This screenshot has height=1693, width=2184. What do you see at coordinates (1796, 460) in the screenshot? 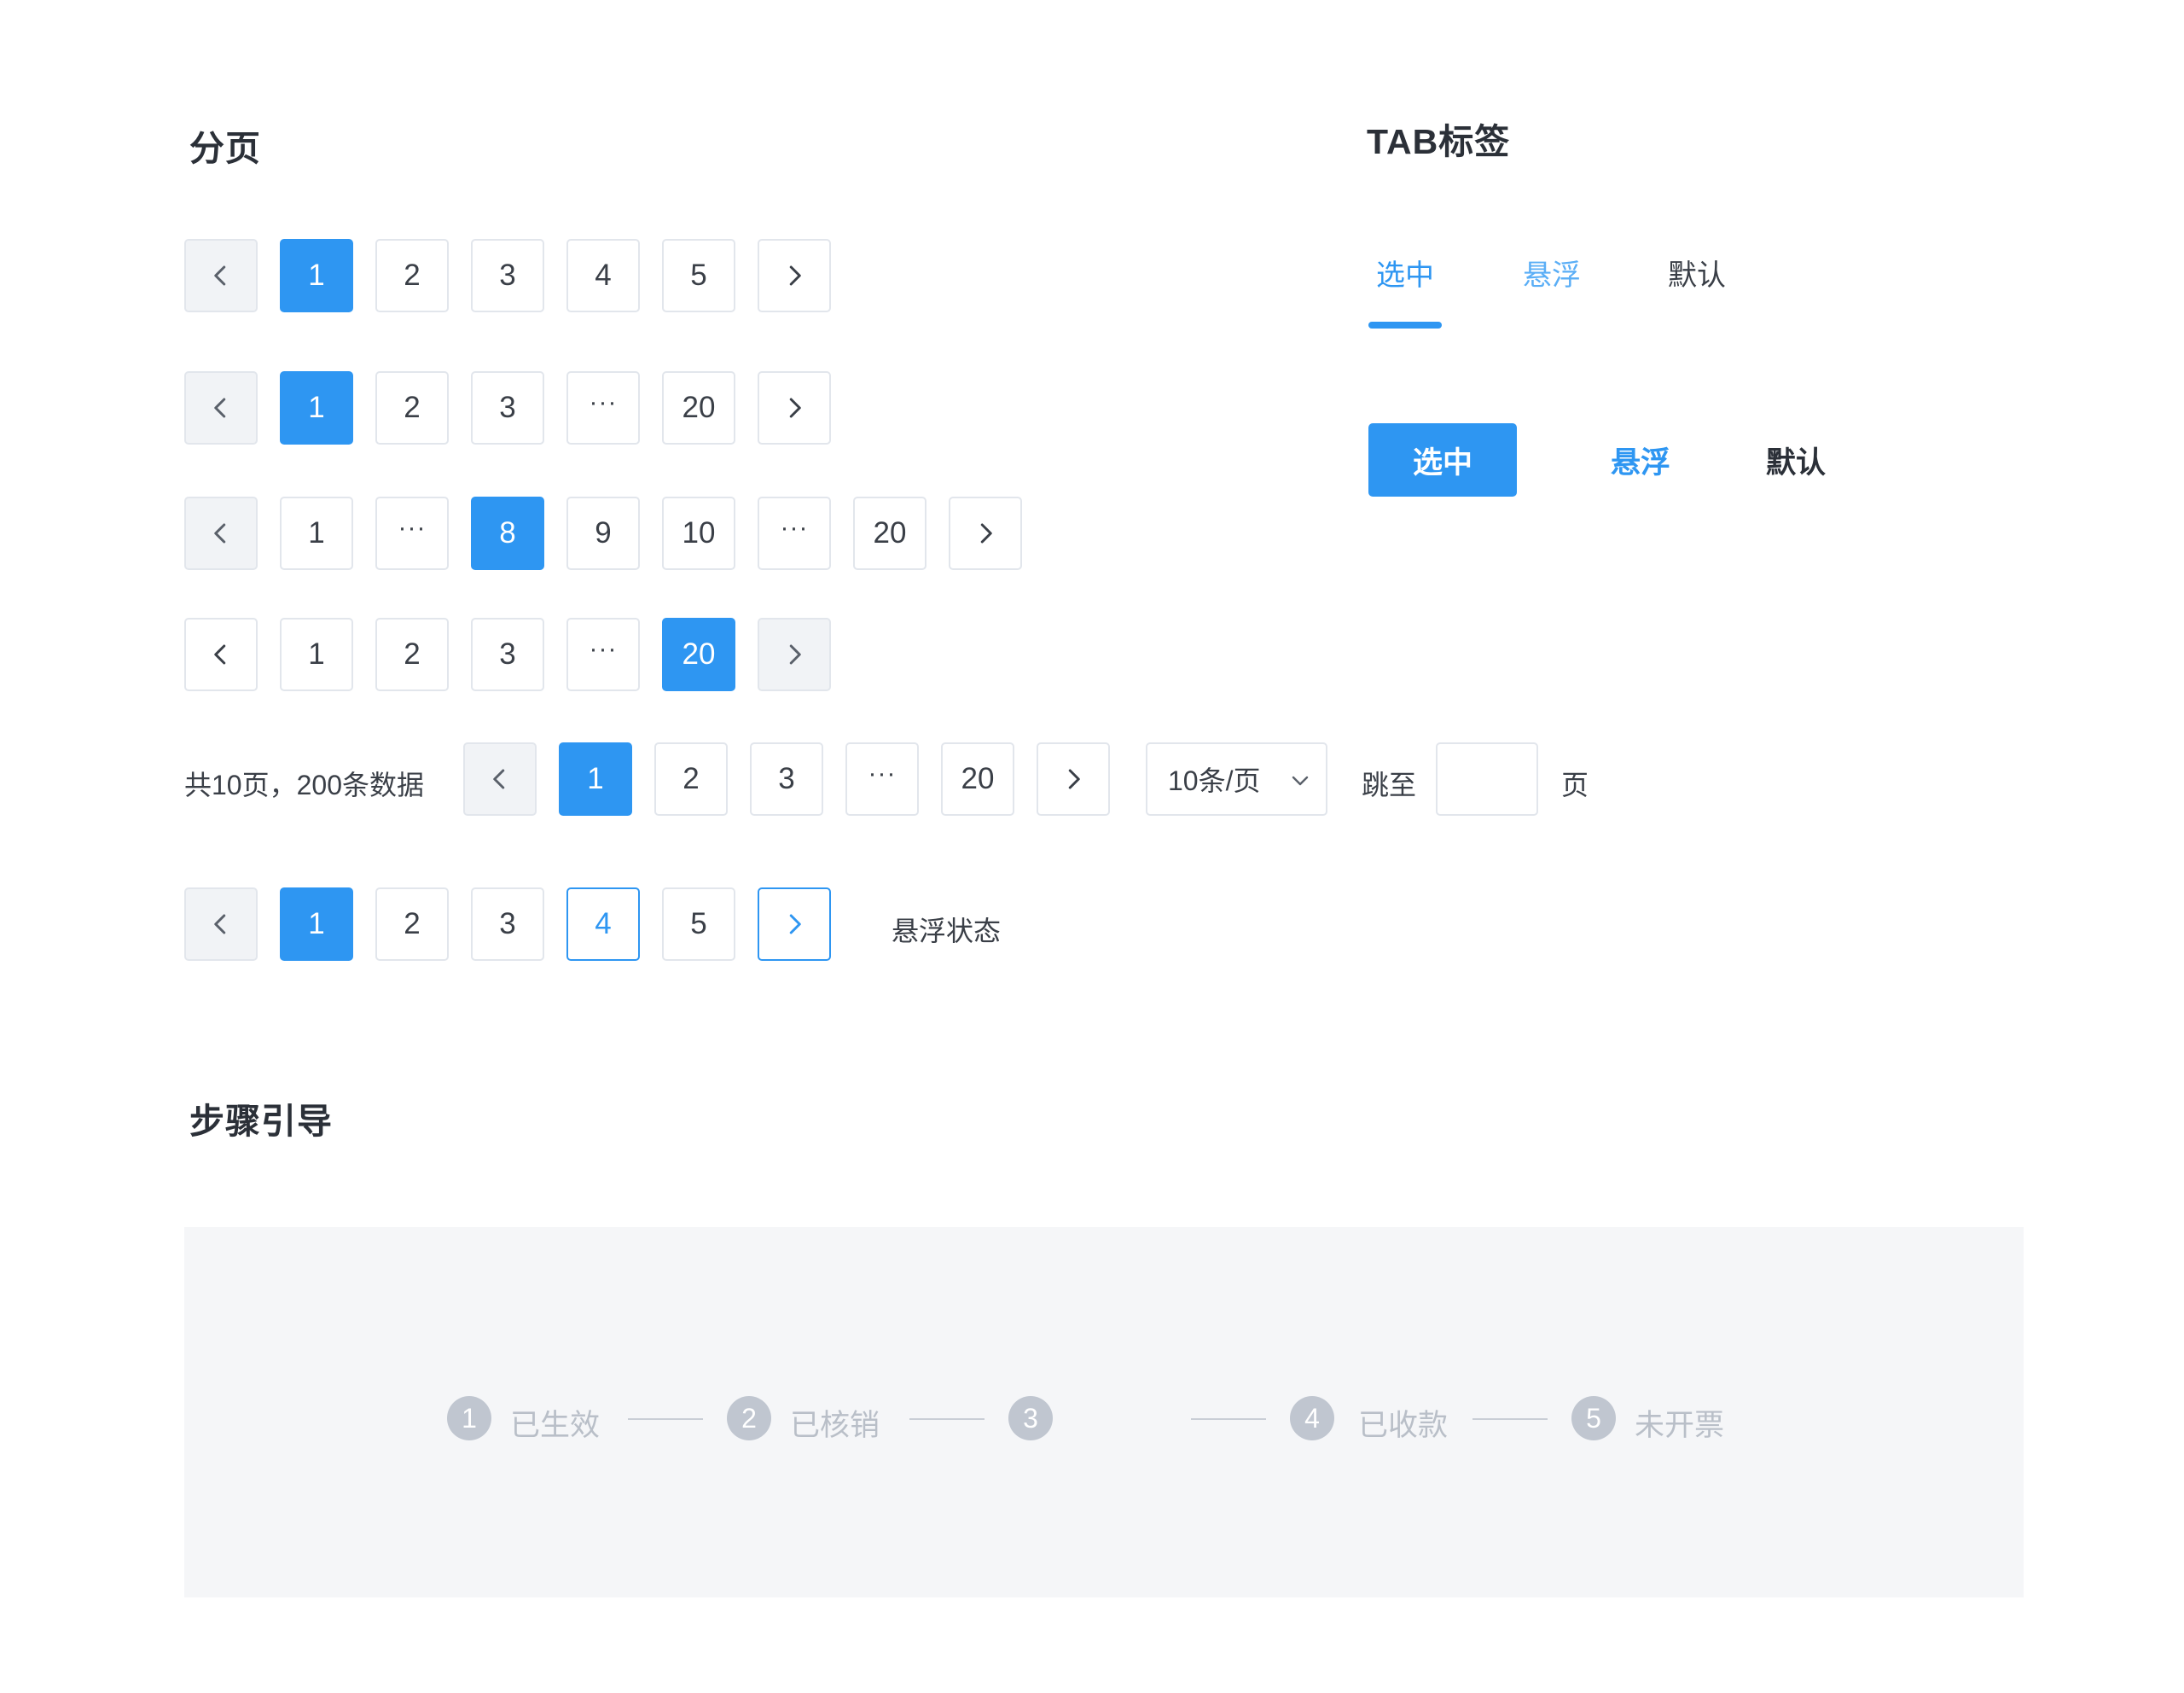
I see `button-tab-default: 默认` at bounding box center [1796, 460].